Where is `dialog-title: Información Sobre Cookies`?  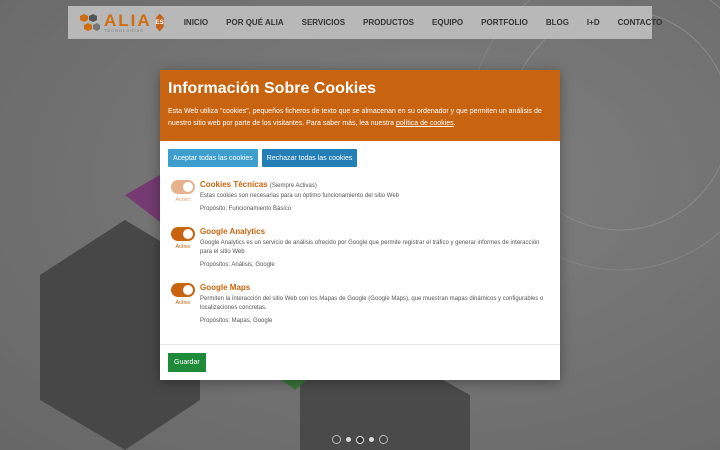
dialog-title: Información Sobre Cookies is located at coordinates (272, 88).